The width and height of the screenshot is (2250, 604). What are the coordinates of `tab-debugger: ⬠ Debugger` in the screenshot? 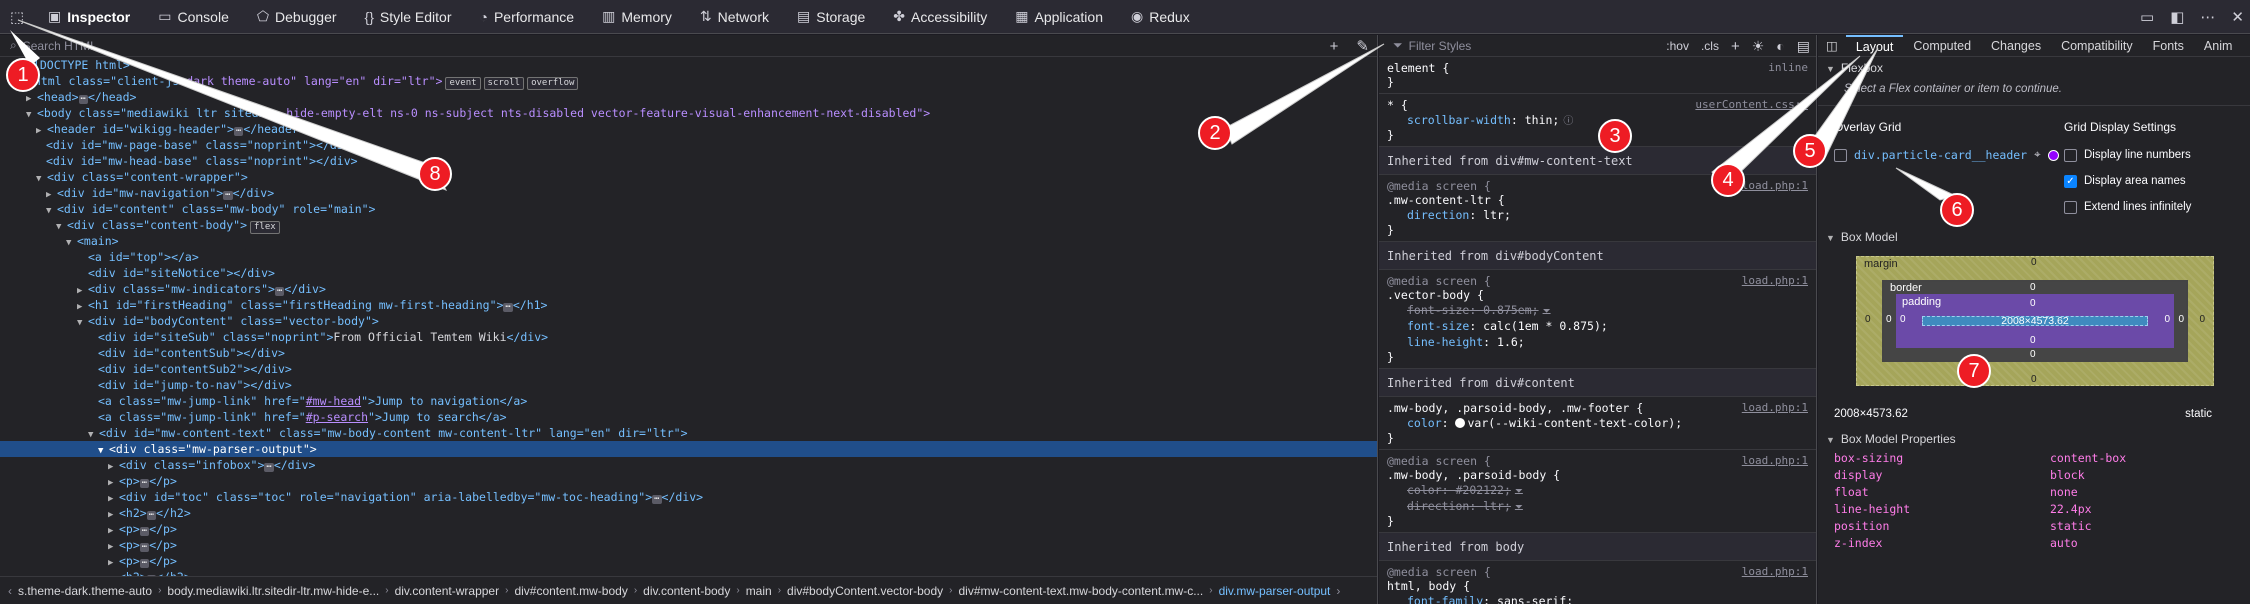 It's located at (297, 17).